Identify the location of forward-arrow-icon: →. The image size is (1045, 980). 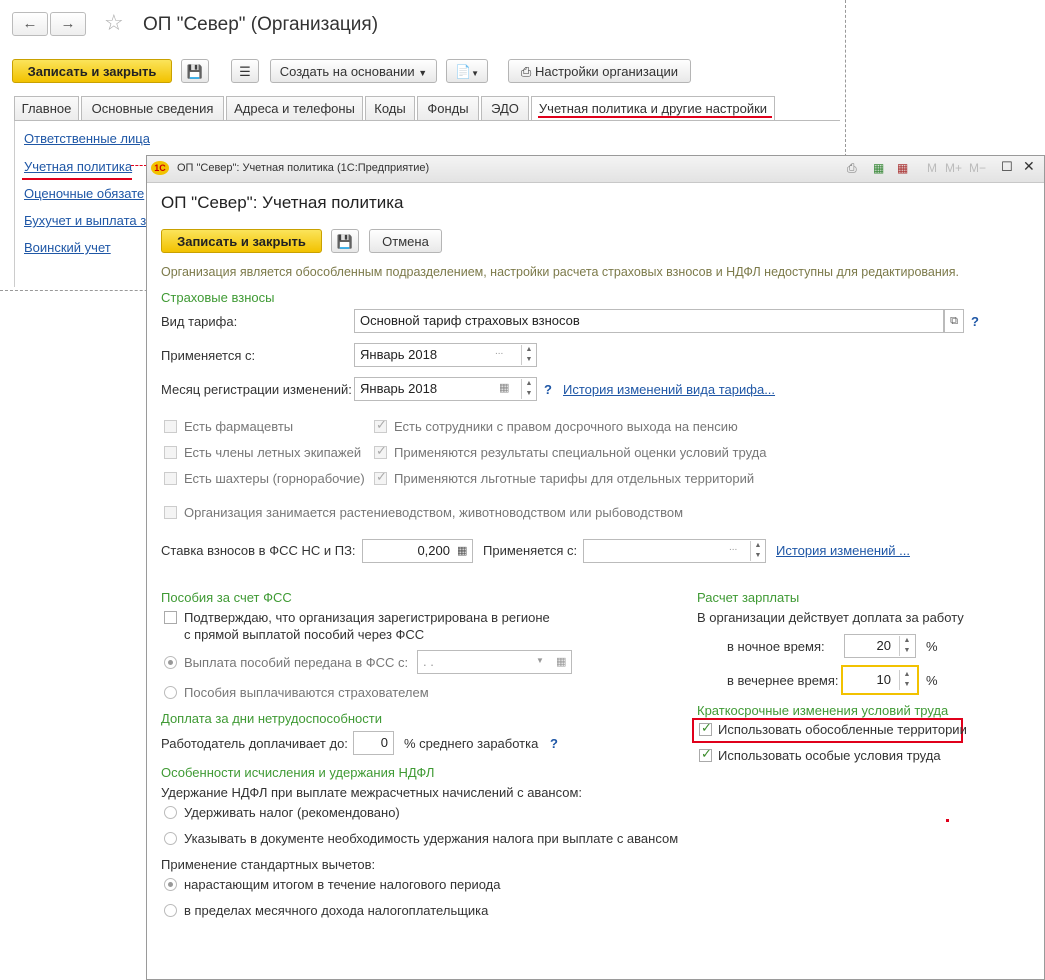
(68, 24).